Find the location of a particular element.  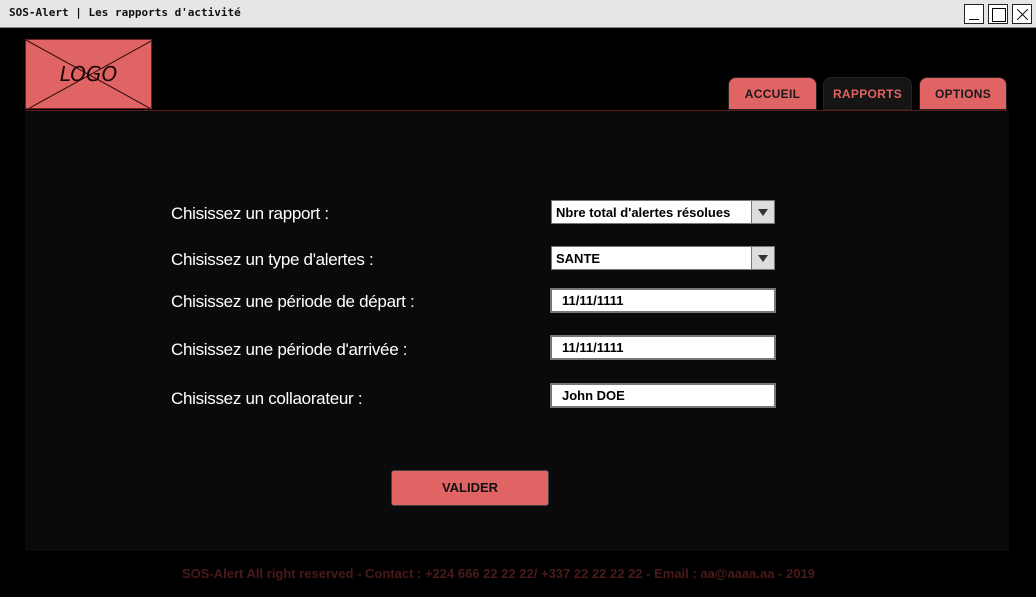

window-titlebar: SOS-Alert | Les rapports d'activité is located at coordinates (518, 14).